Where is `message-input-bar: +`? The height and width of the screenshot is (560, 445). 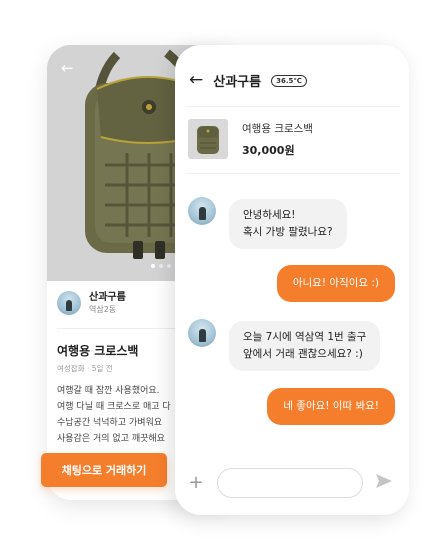
message-input-bar: + is located at coordinates (293, 483).